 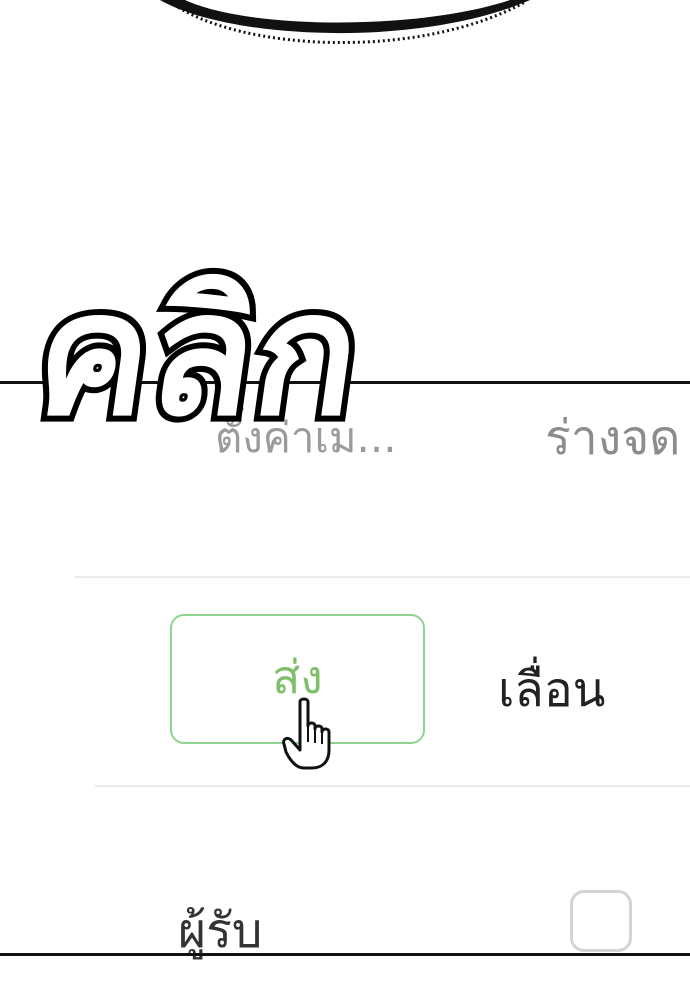 What do you see at coordinates (601, 921) in the screenshot?
I see `checkbox-icon` at bounding box center [601, 921].